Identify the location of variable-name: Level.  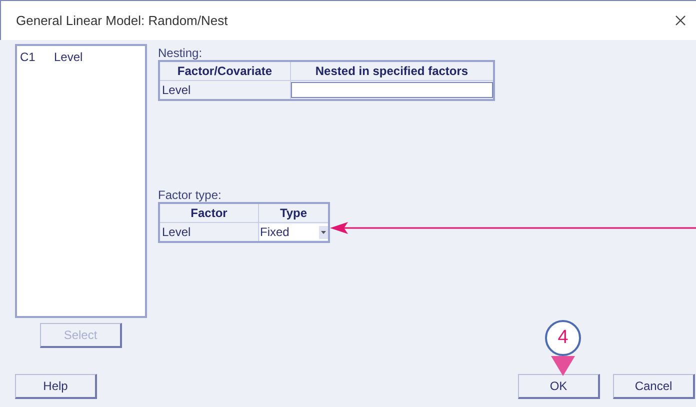
(68, 57).